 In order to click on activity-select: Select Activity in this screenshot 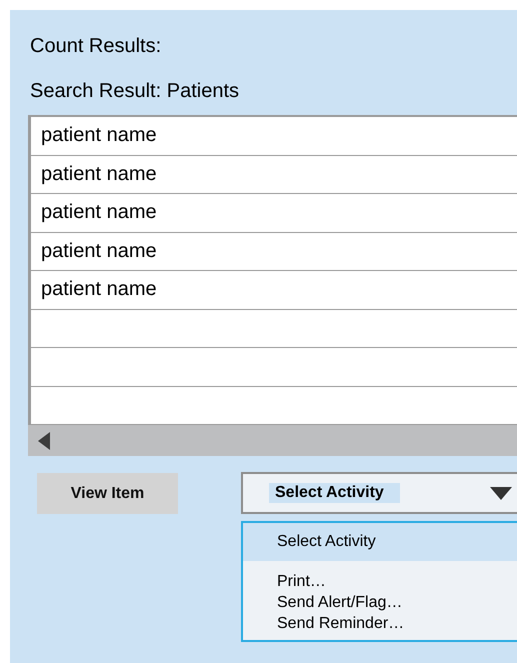, I will do `click(379, 493)`.